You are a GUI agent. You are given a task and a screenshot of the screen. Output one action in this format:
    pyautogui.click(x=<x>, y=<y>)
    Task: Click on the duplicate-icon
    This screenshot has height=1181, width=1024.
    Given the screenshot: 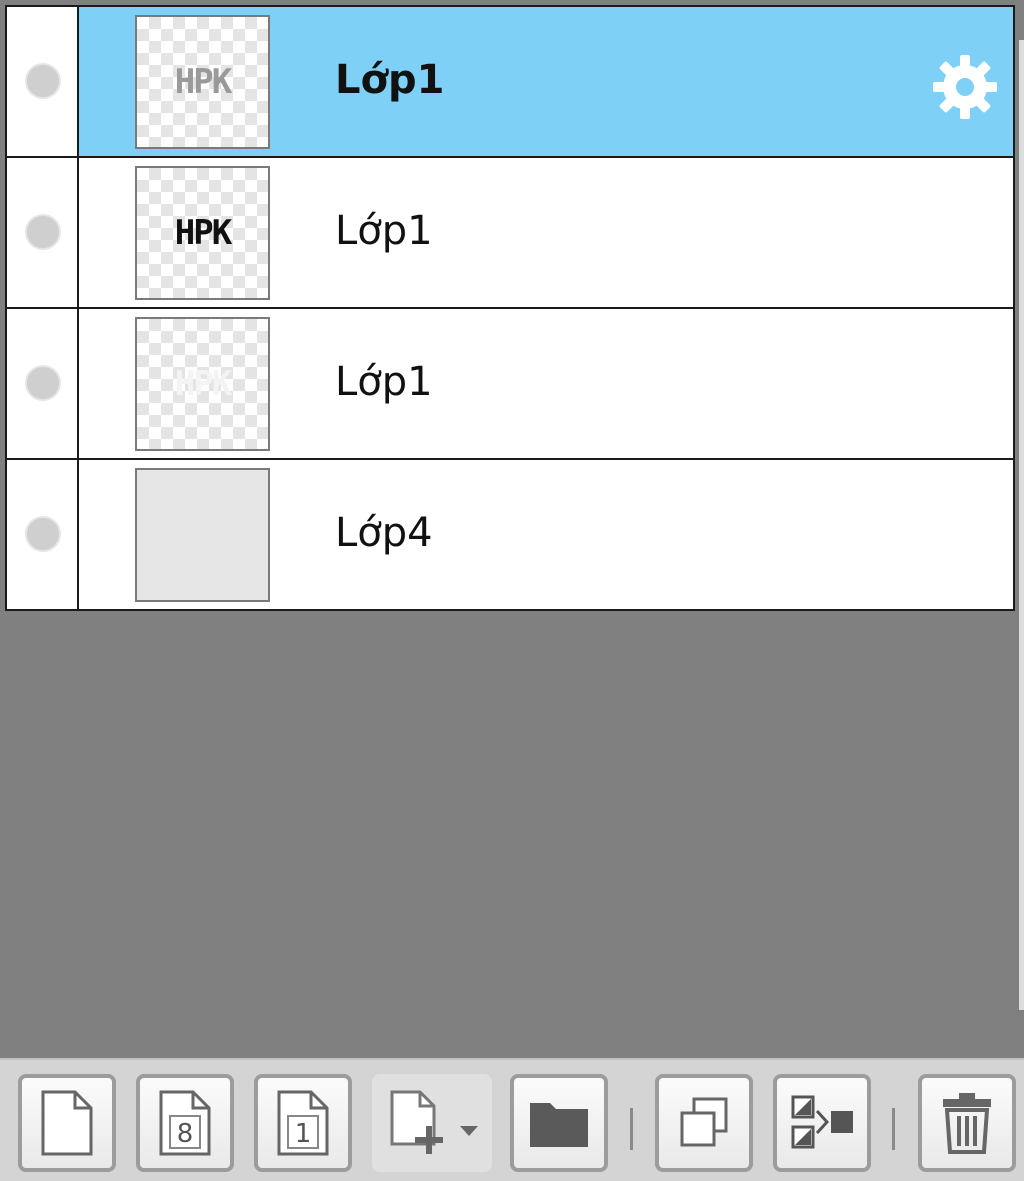 What is the action you would take?
    pyautogui.click(x=704, y=1122)
    